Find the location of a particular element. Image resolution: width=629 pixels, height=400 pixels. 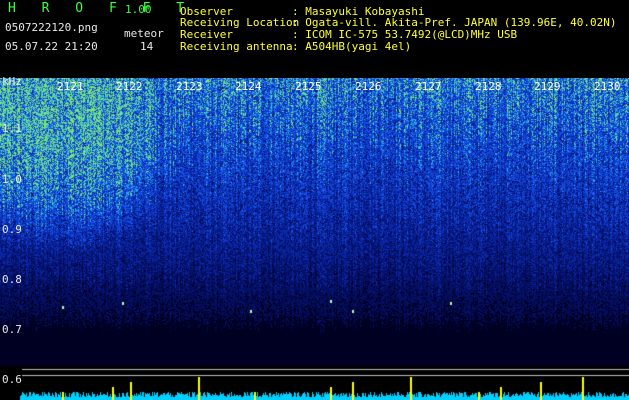

meteor-label: meteor is located at coordinates (144, 33).